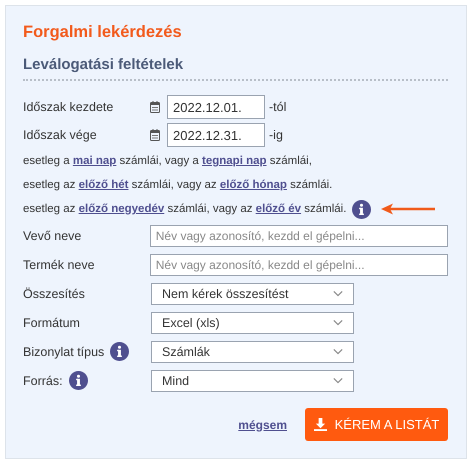 The width and height of the screenshot is (474, 465). I want to click on period-link: előző év, so click(279, 209).